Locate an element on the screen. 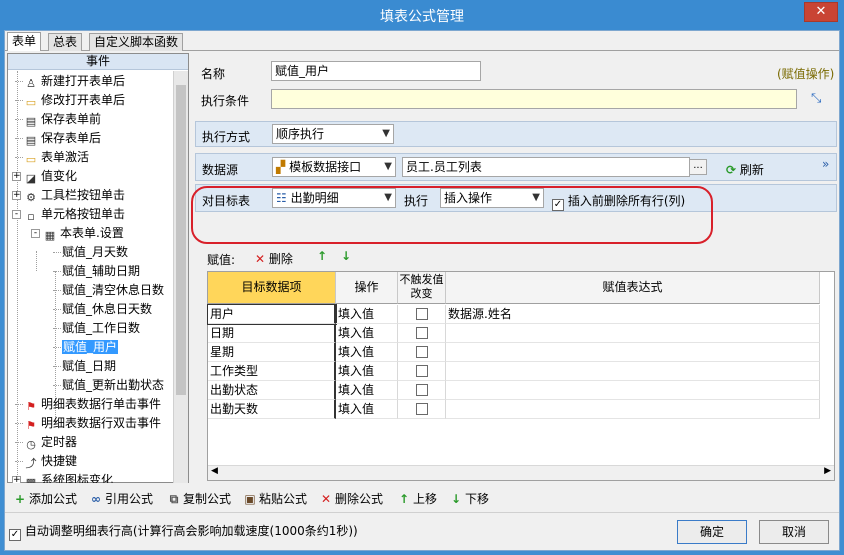 The height and width of the screenshot is (555, 844). tree-item: ▤ 保存表单前 is located at coordinates (62, 119).